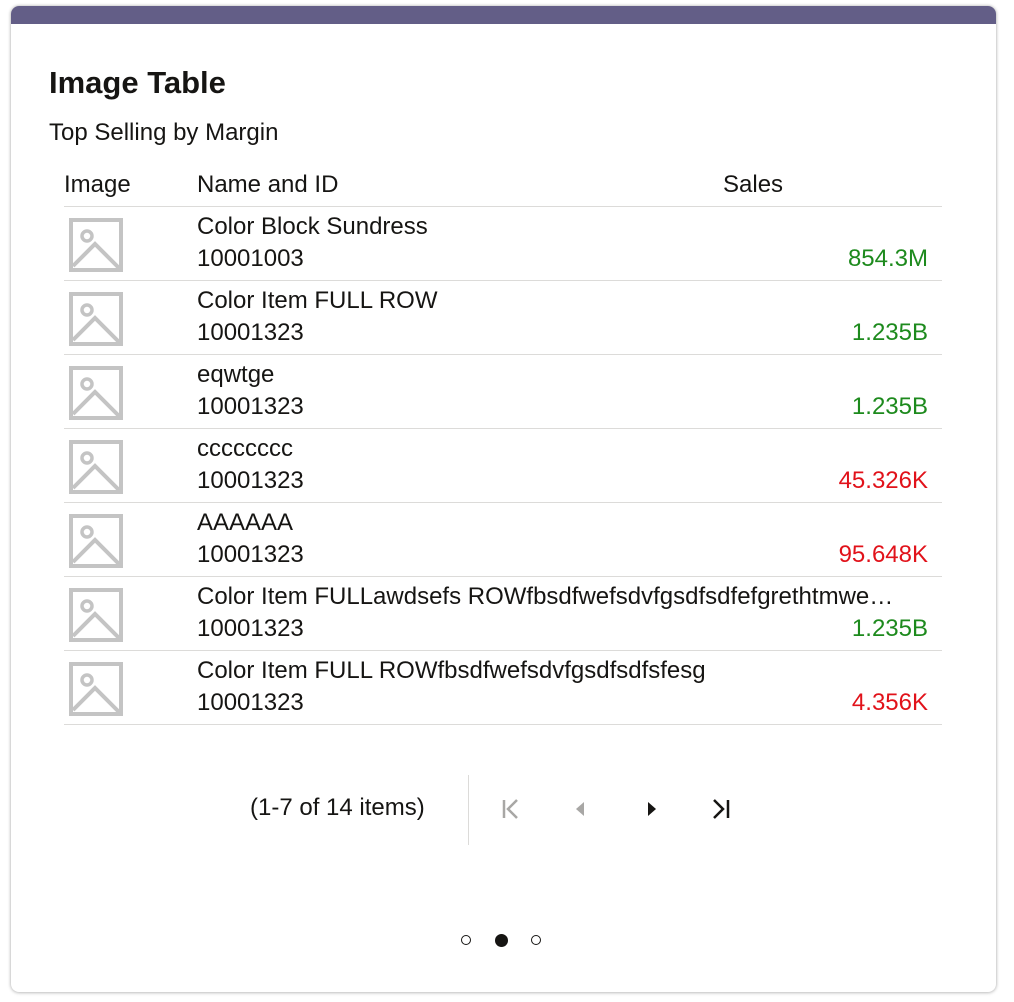 This screenshot has height=1002, width=1014. What do you see at coordinates (889, 702) in the screenshot?
I see `sales-value: 4.356K` at bounding box center [889, 702].